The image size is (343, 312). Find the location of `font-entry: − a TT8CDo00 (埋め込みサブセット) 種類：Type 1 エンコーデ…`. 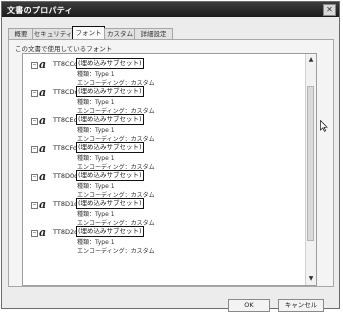

font-entry: − a TT8CDo00 (埋め込みサブセット) 種類：Type 1 エンコーデ… is located at coordinates (143, 100).